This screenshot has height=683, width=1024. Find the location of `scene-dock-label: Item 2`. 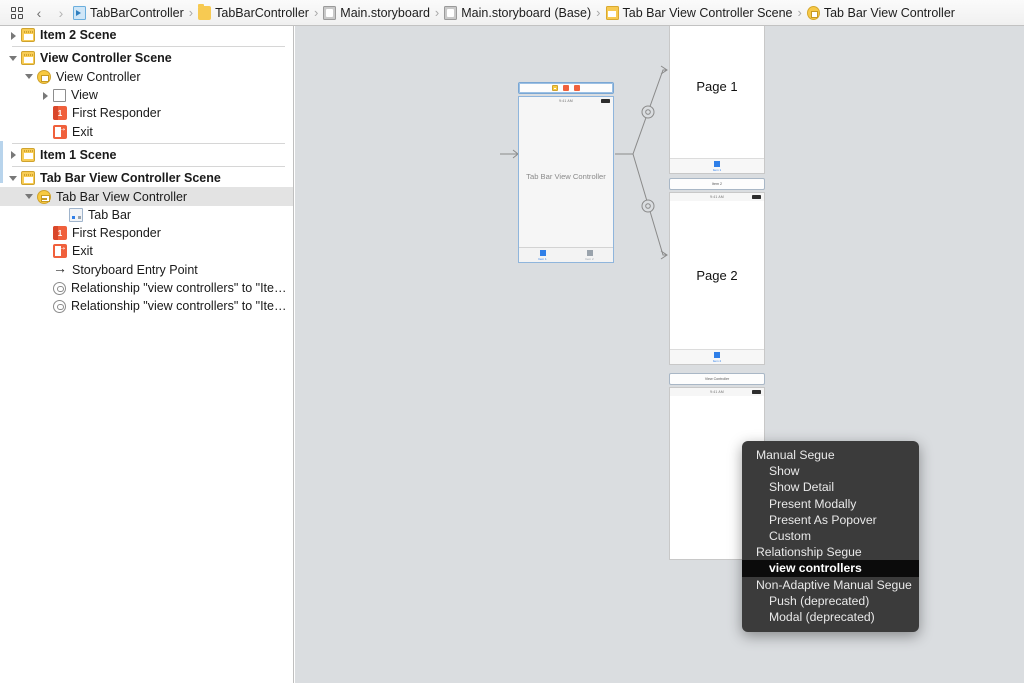

scene-dock-label: Item 2 is located at coordinates (717, 184).